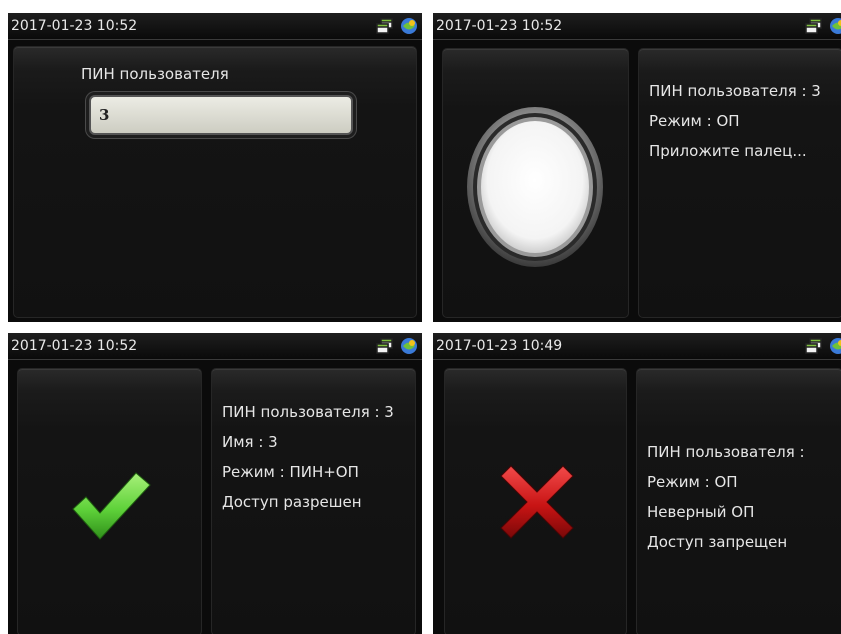  What do you see at coordinates (155, 74) in the screenshot?
I see `pin-label: ПИН пользователя` at bounding box center [155, 74].